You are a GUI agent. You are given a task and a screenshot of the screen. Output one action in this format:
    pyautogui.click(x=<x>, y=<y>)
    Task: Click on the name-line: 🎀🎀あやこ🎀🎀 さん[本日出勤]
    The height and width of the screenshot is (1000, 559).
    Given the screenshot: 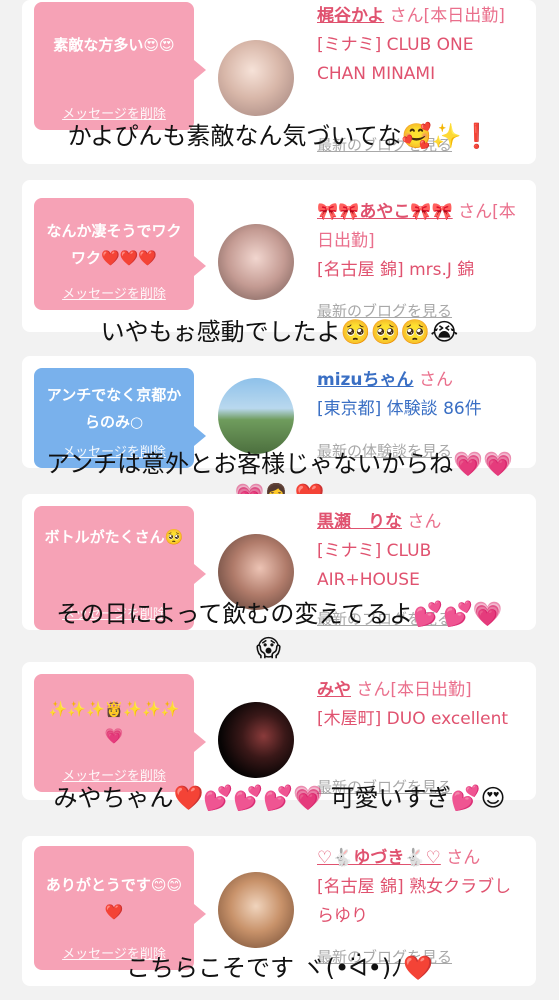 What is the action you would take?
    pyautogui.click(x=422, y=227)
    